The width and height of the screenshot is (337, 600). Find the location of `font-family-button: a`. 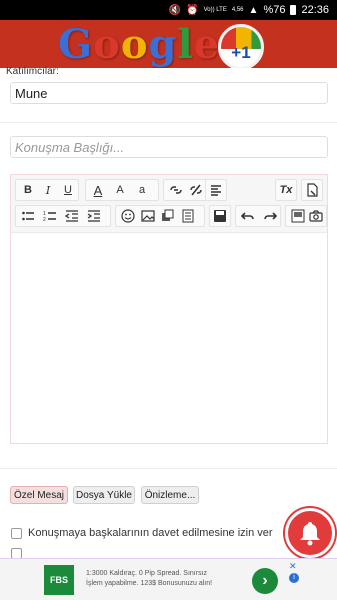

font-family-button: a is located at coordinates (142, 190).